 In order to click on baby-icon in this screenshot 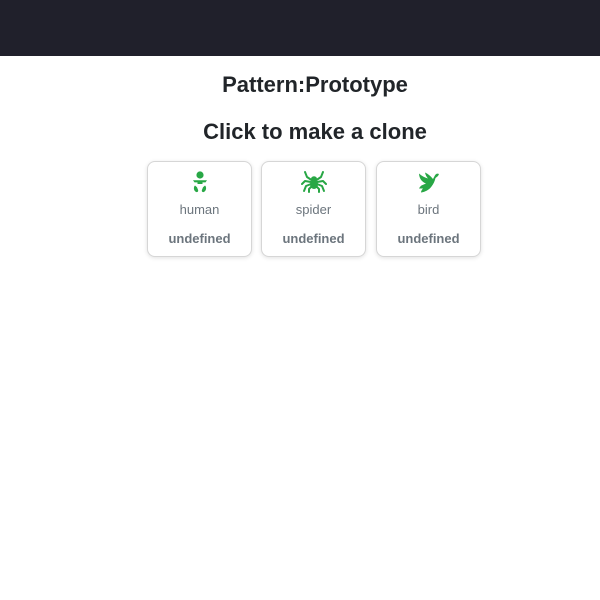, I will do `click(199, 182)`.